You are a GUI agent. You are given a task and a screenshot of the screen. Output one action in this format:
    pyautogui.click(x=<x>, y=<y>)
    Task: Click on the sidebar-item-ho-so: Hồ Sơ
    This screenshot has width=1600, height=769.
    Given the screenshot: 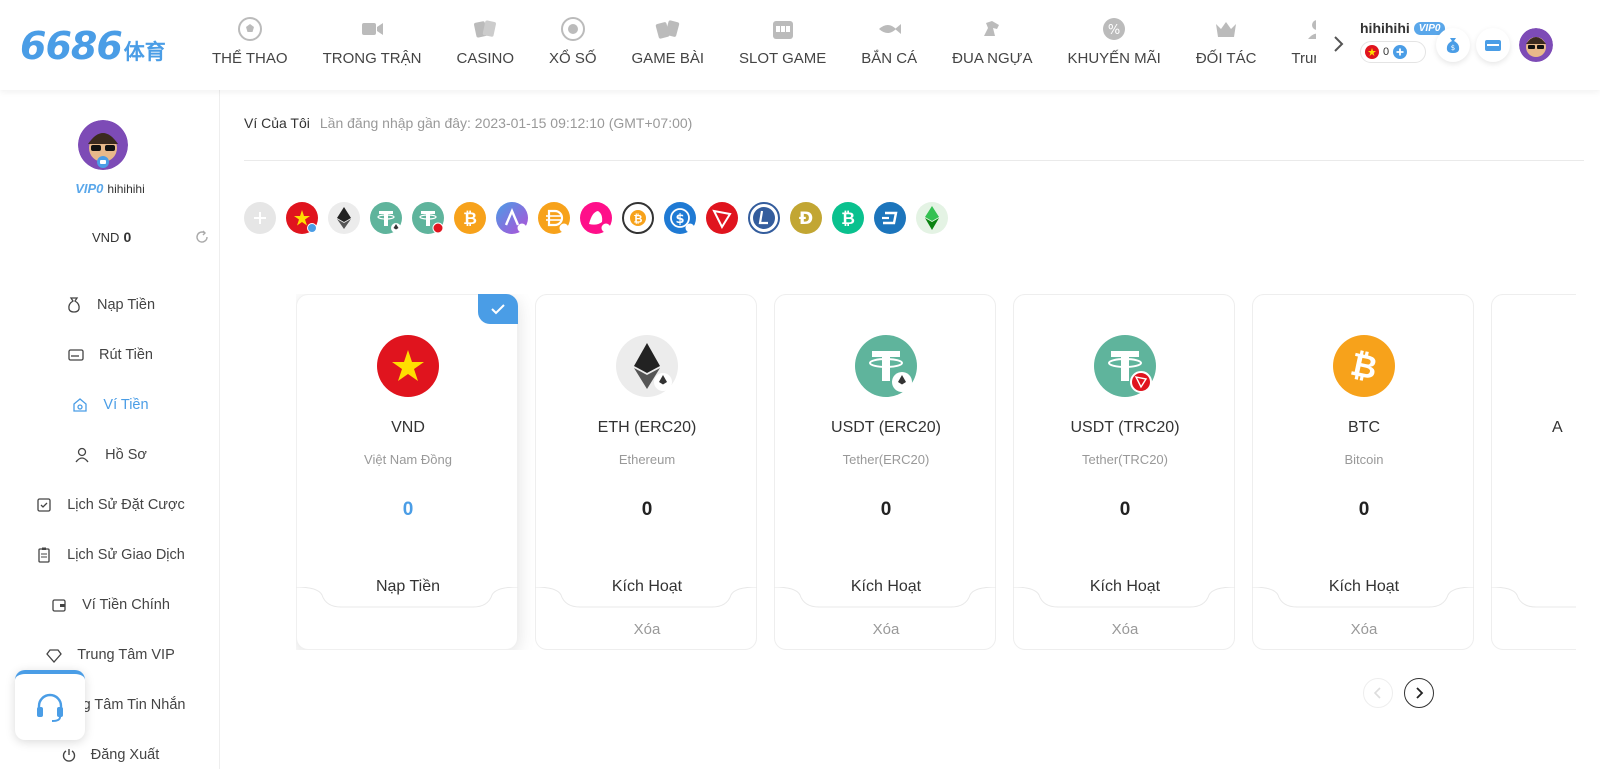 What is the action you would take?
    pyautogui.click(x=110, y=455)
    